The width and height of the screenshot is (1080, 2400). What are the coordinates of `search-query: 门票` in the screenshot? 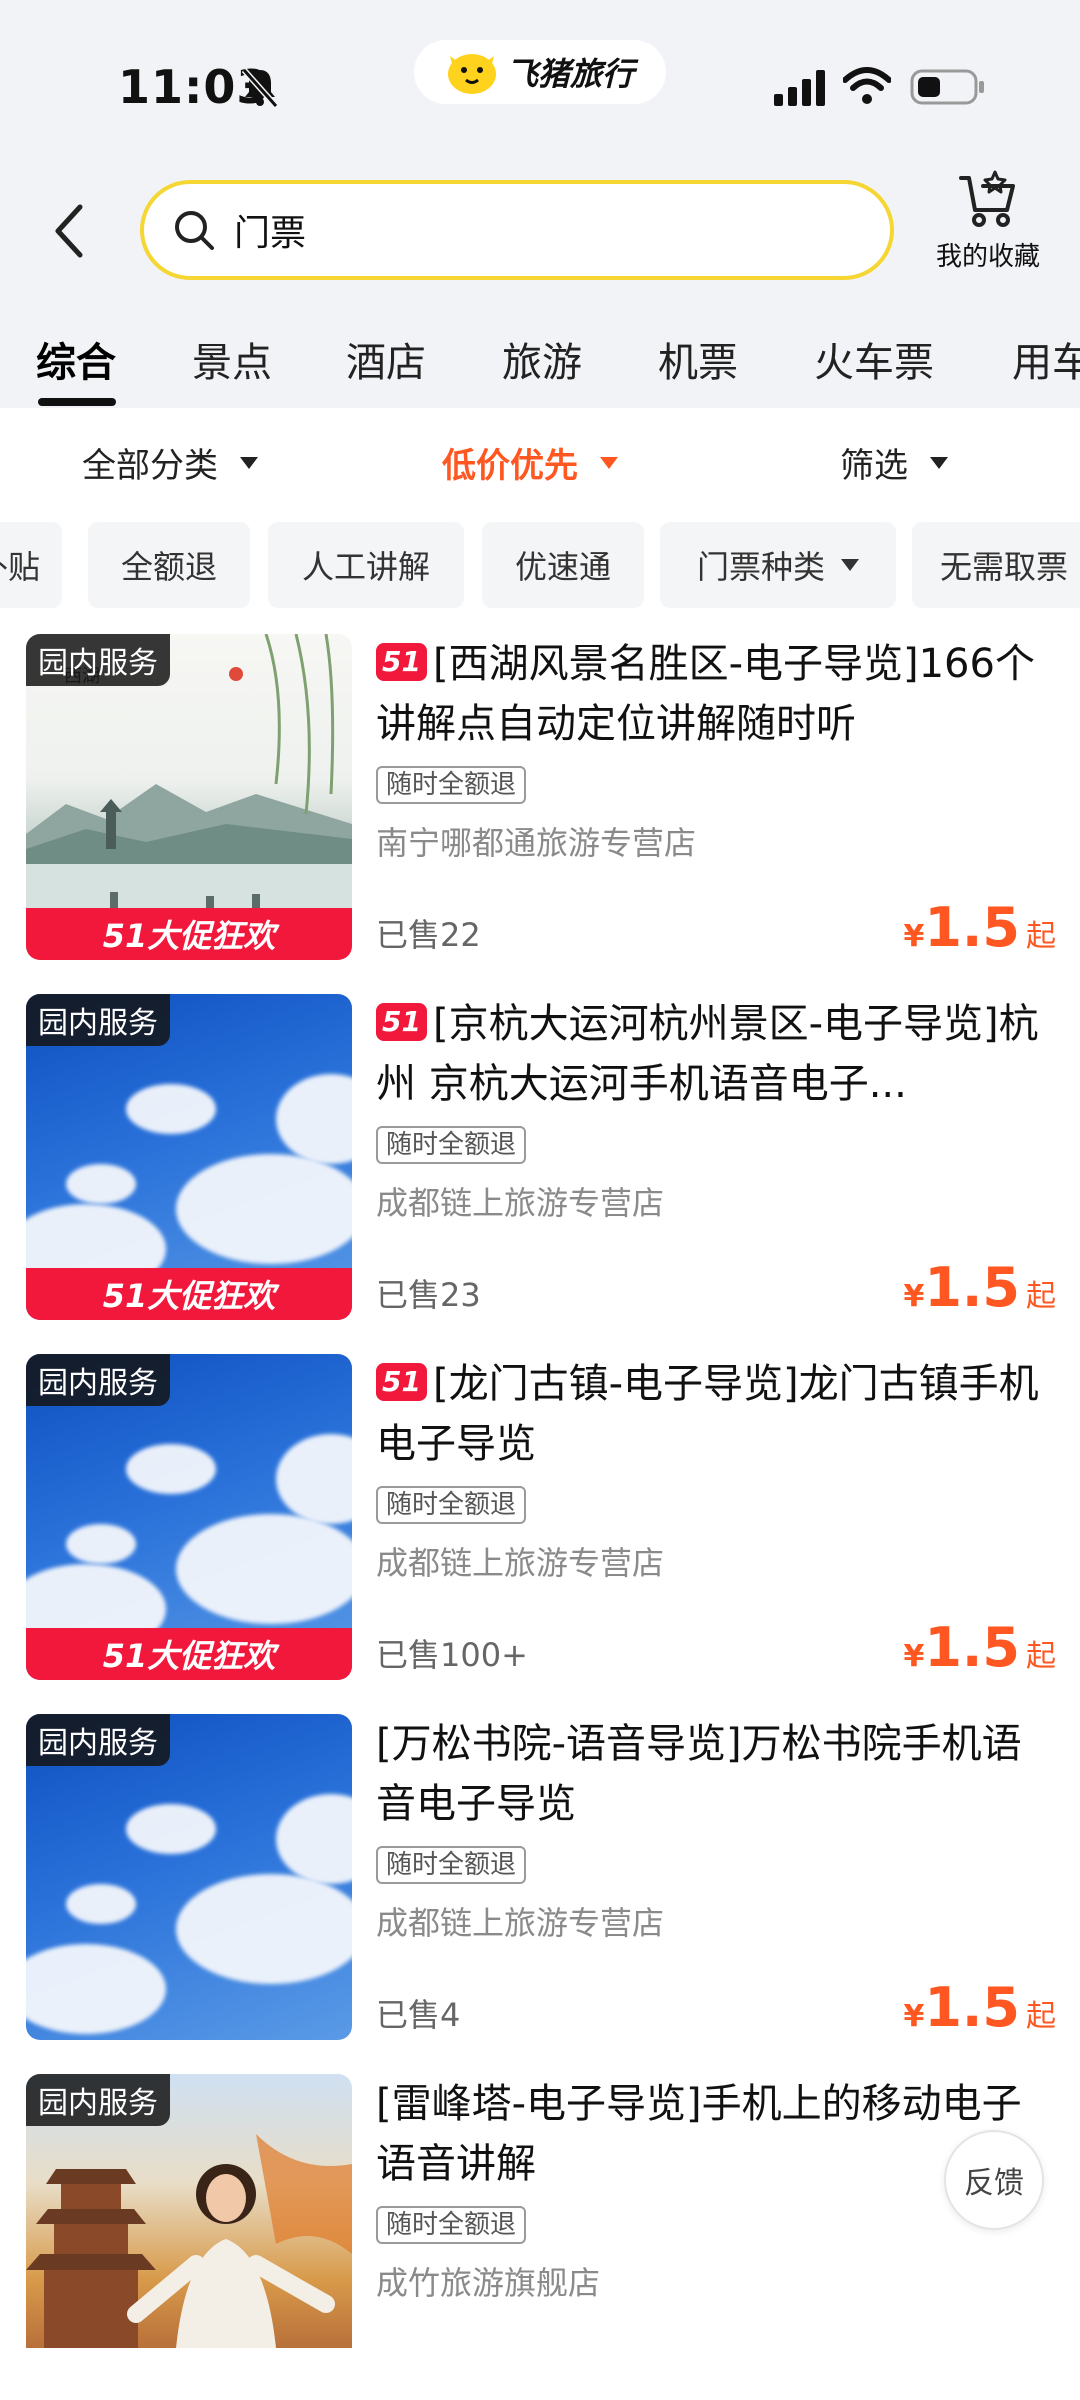 It's located at (270, 233).